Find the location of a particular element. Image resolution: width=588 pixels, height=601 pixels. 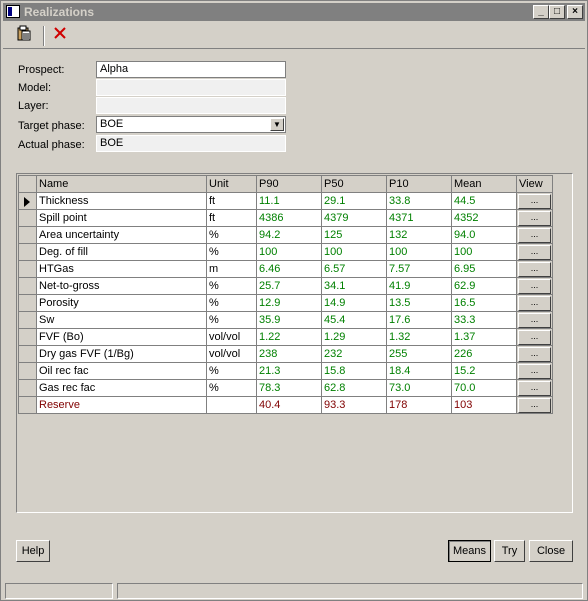

cell-mean: 62.9 is located at coordinates (484, 286).